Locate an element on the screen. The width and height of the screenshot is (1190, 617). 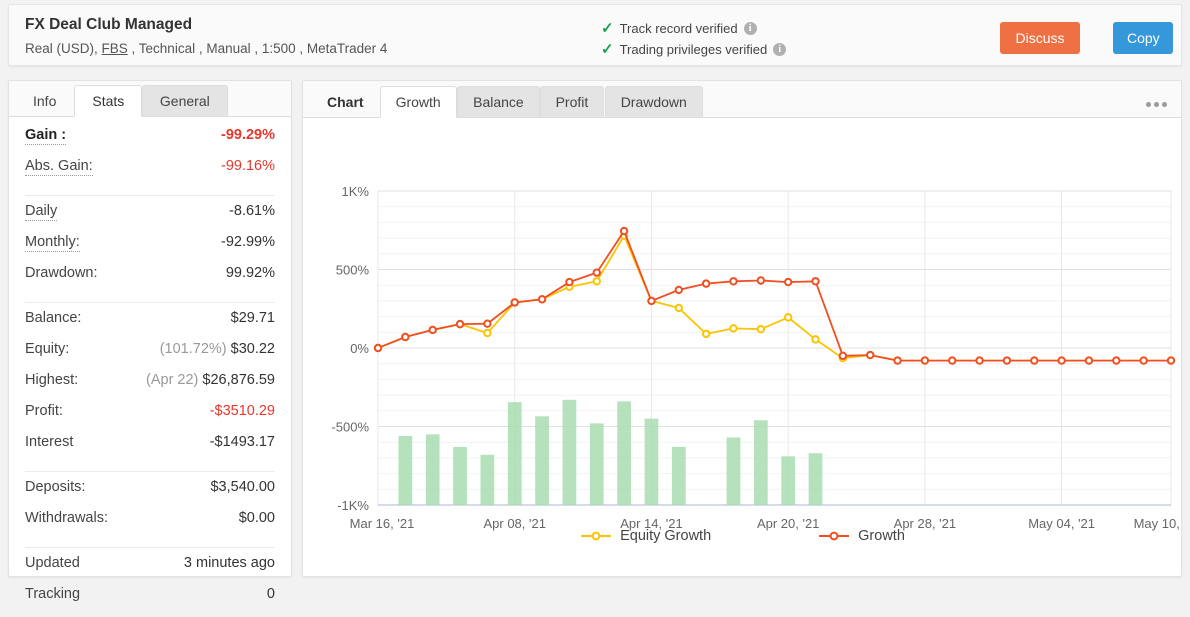
stat-label: Interest is located at coordinates (49, 442).